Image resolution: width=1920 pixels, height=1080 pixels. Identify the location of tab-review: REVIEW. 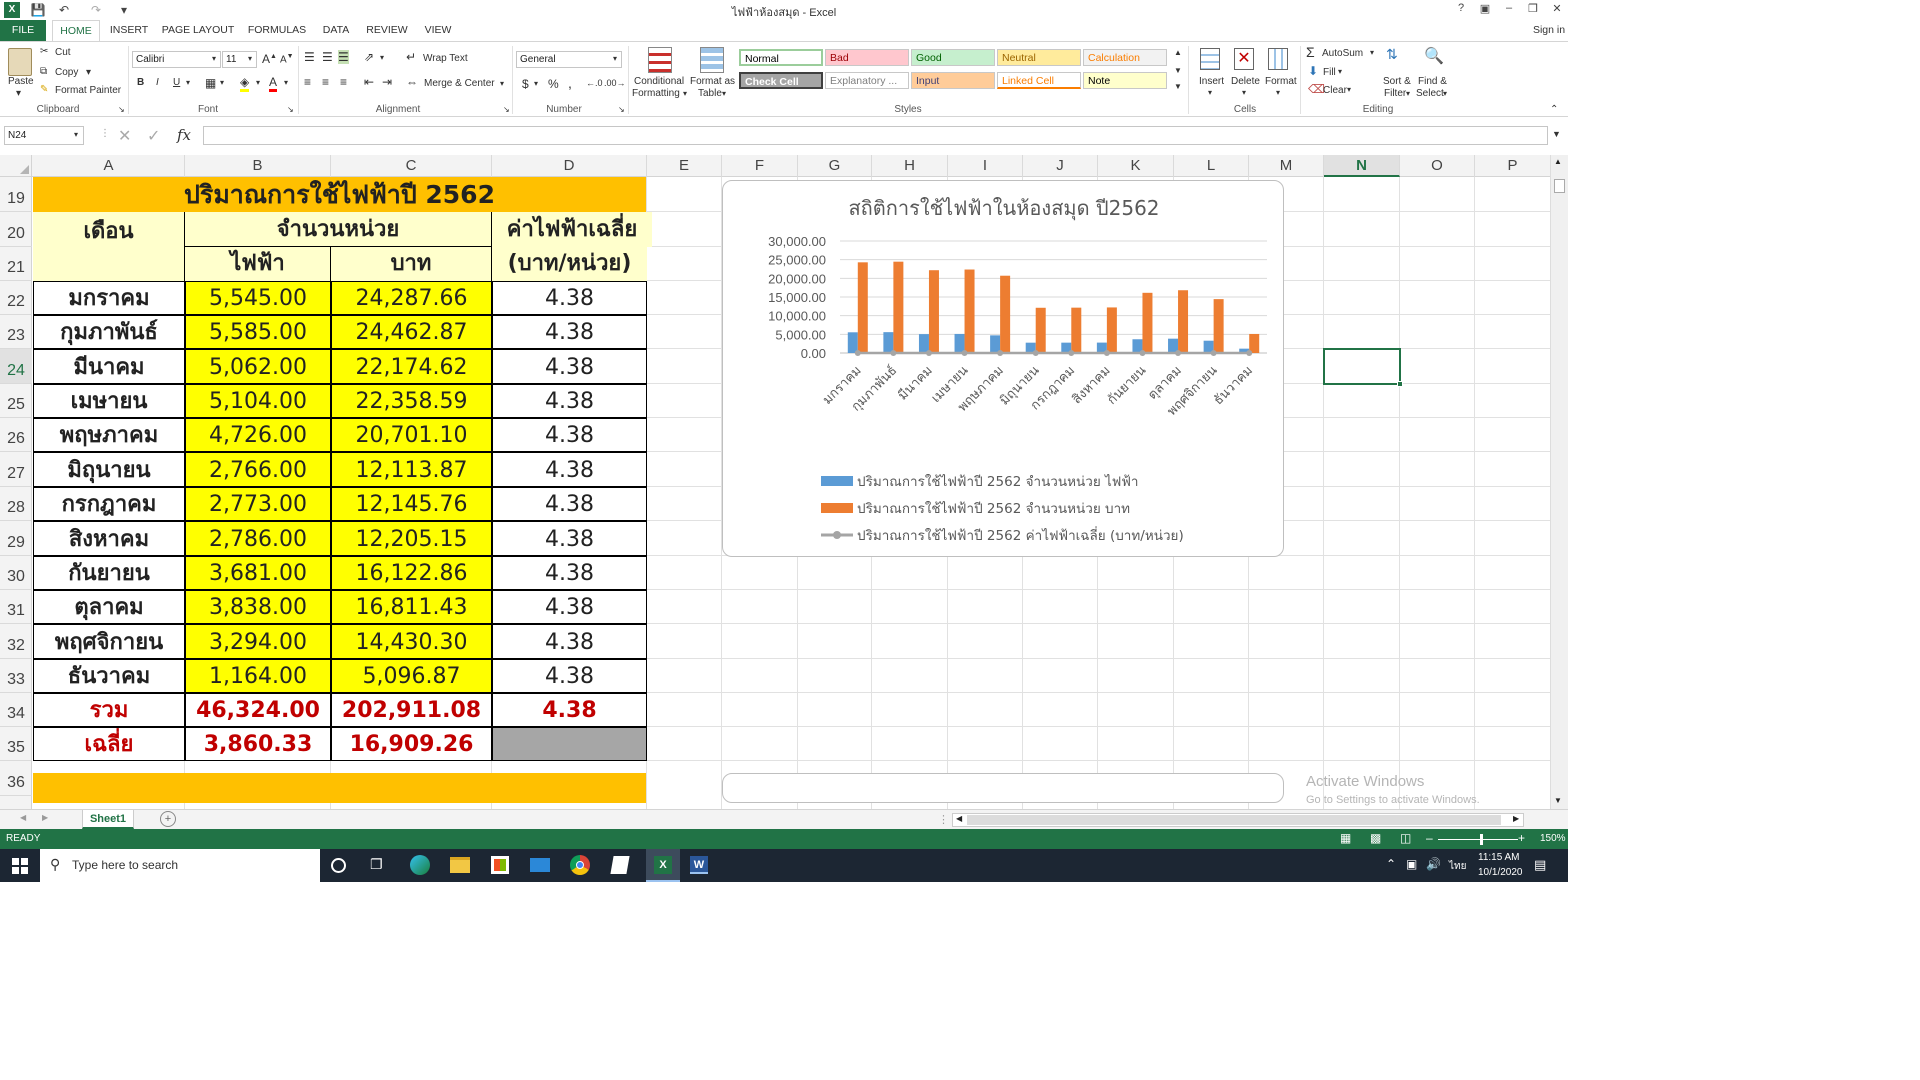
(387, 30).